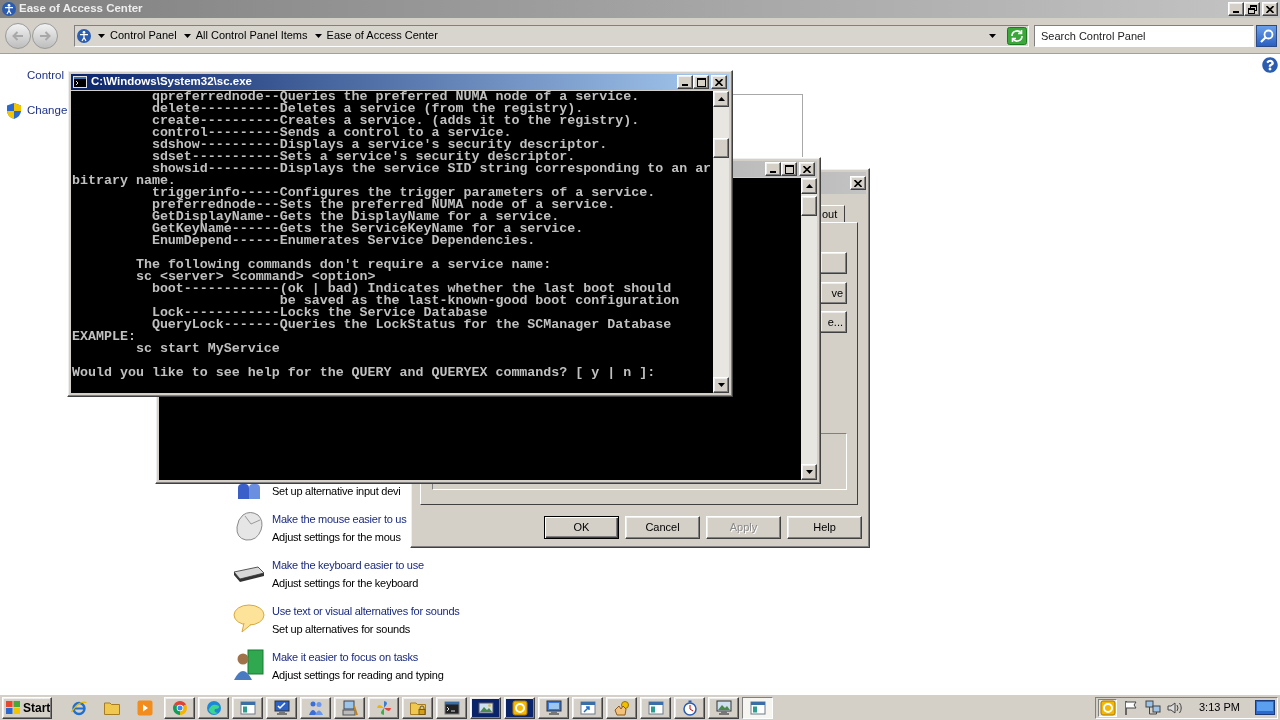  Describe the element at coordinates (349, 707) in the screenshot. I see `computer-icon` at that location.